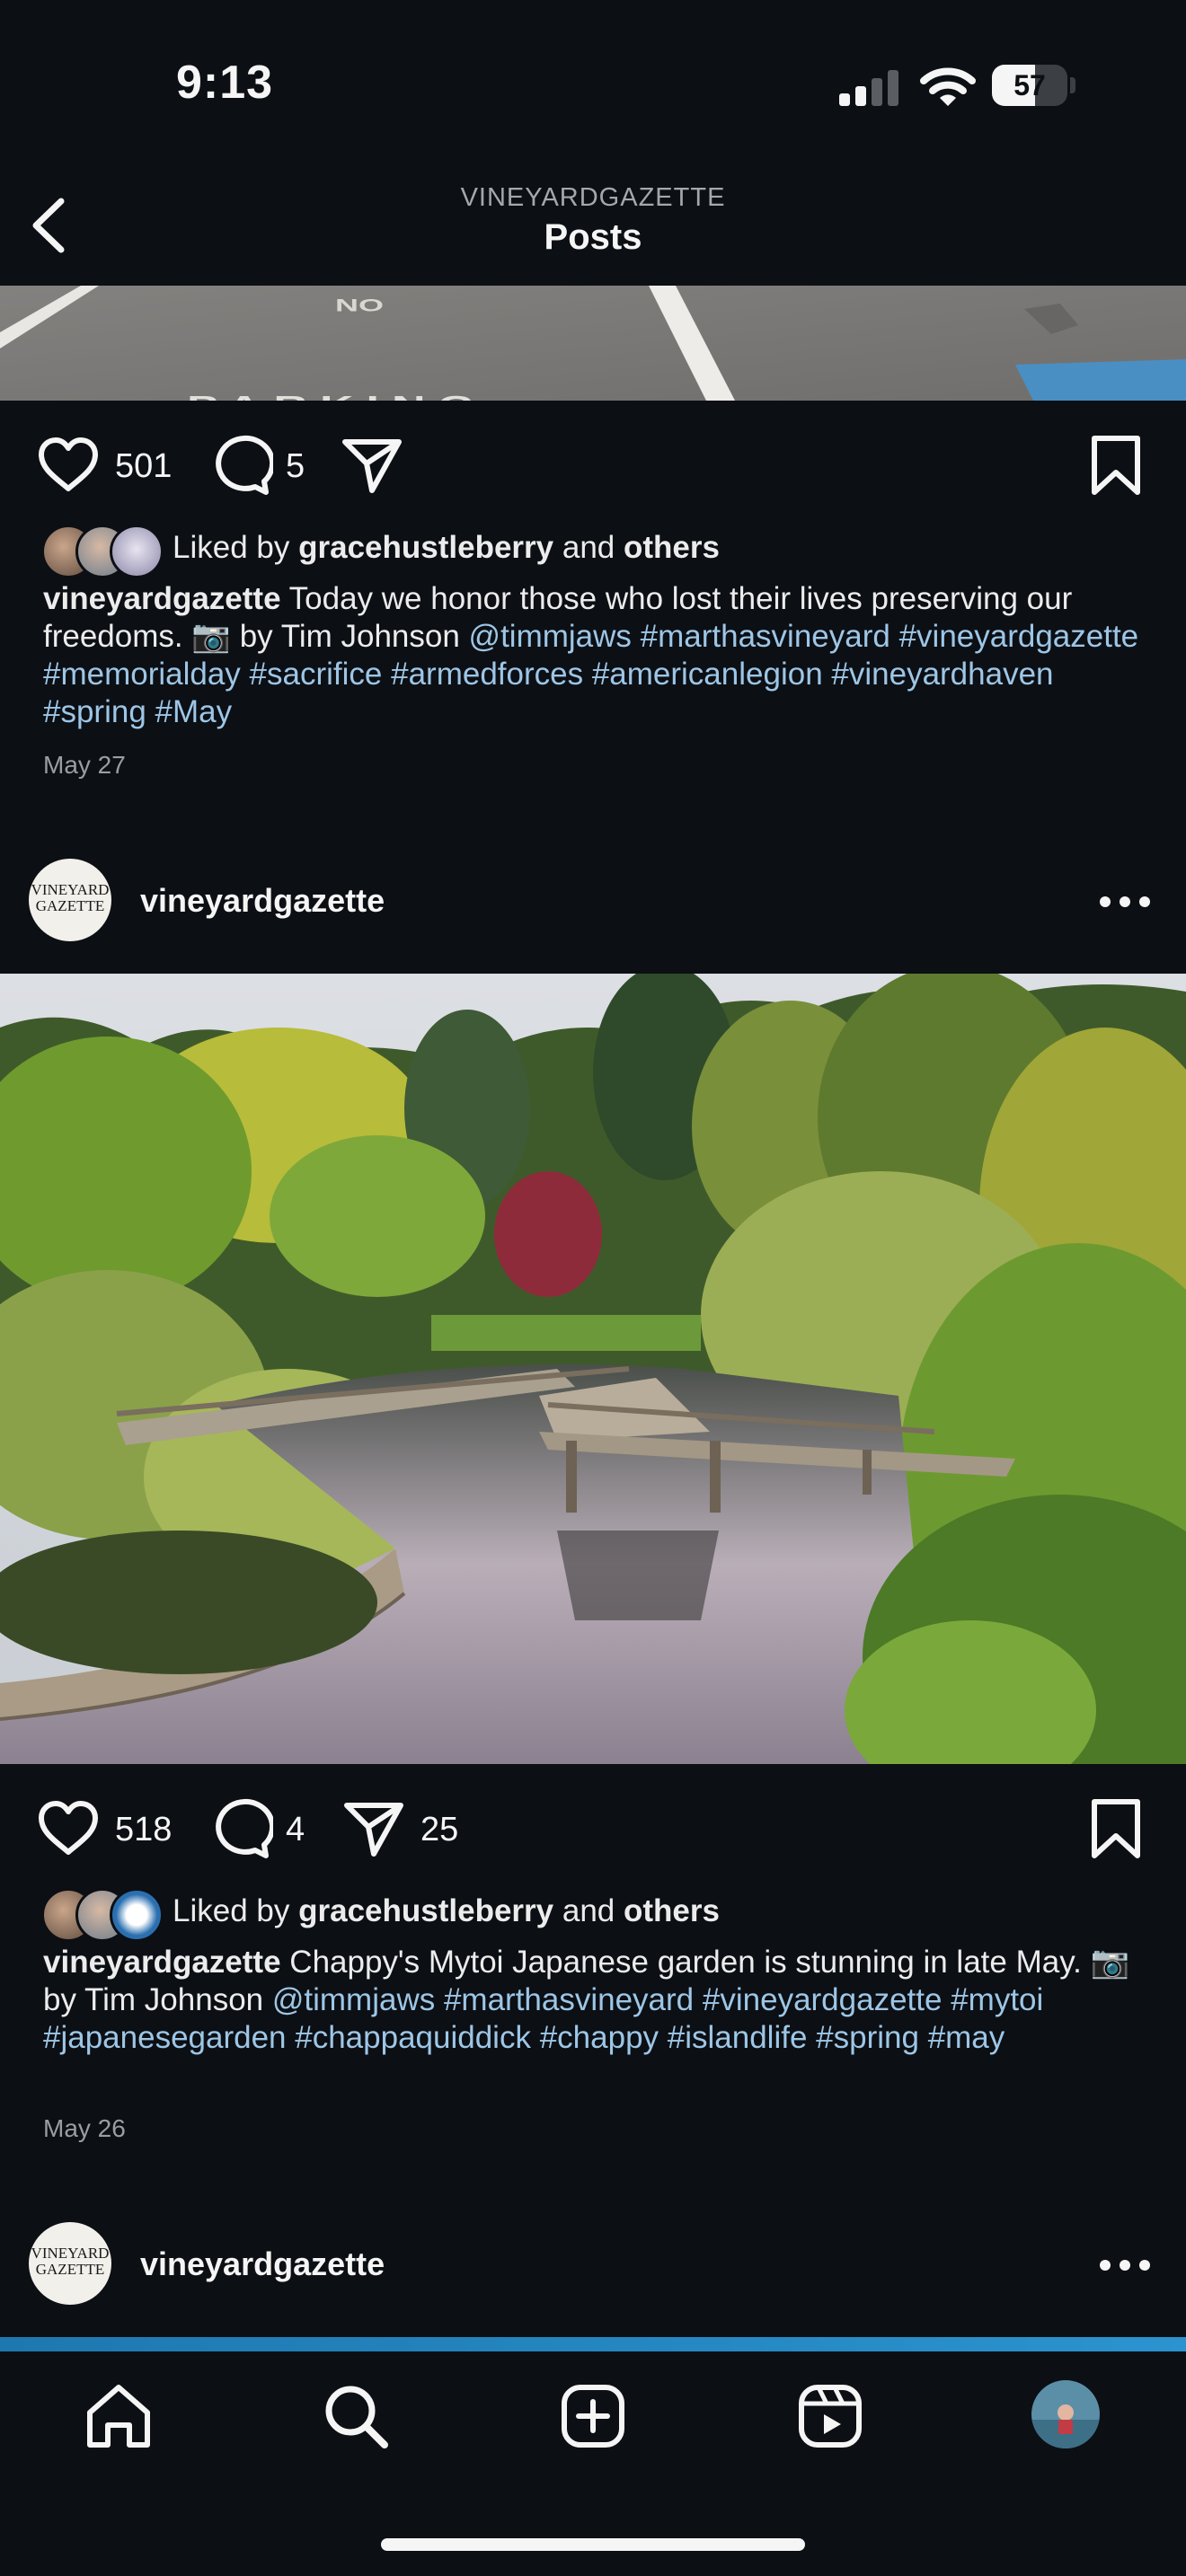 Image resolution: width=1186 pixels, height=2576 pixels. I want to click on profile-photo, so click(1065, 2414).